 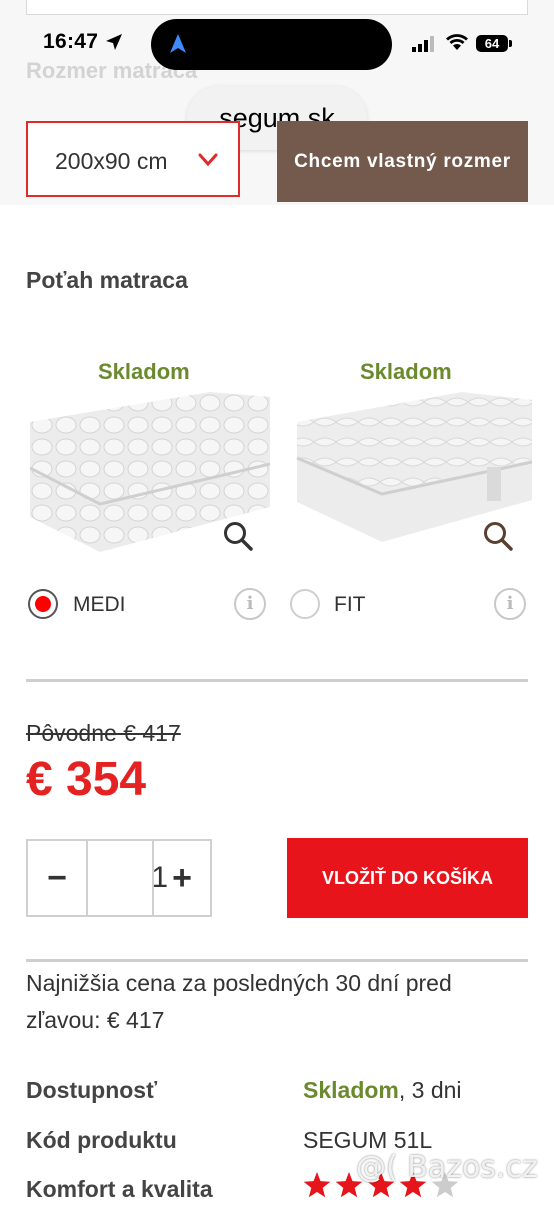 What do you see at coordinates (317, 1185) in the screenshot?
I see `star-icon` at bounding box center [317, 1185].